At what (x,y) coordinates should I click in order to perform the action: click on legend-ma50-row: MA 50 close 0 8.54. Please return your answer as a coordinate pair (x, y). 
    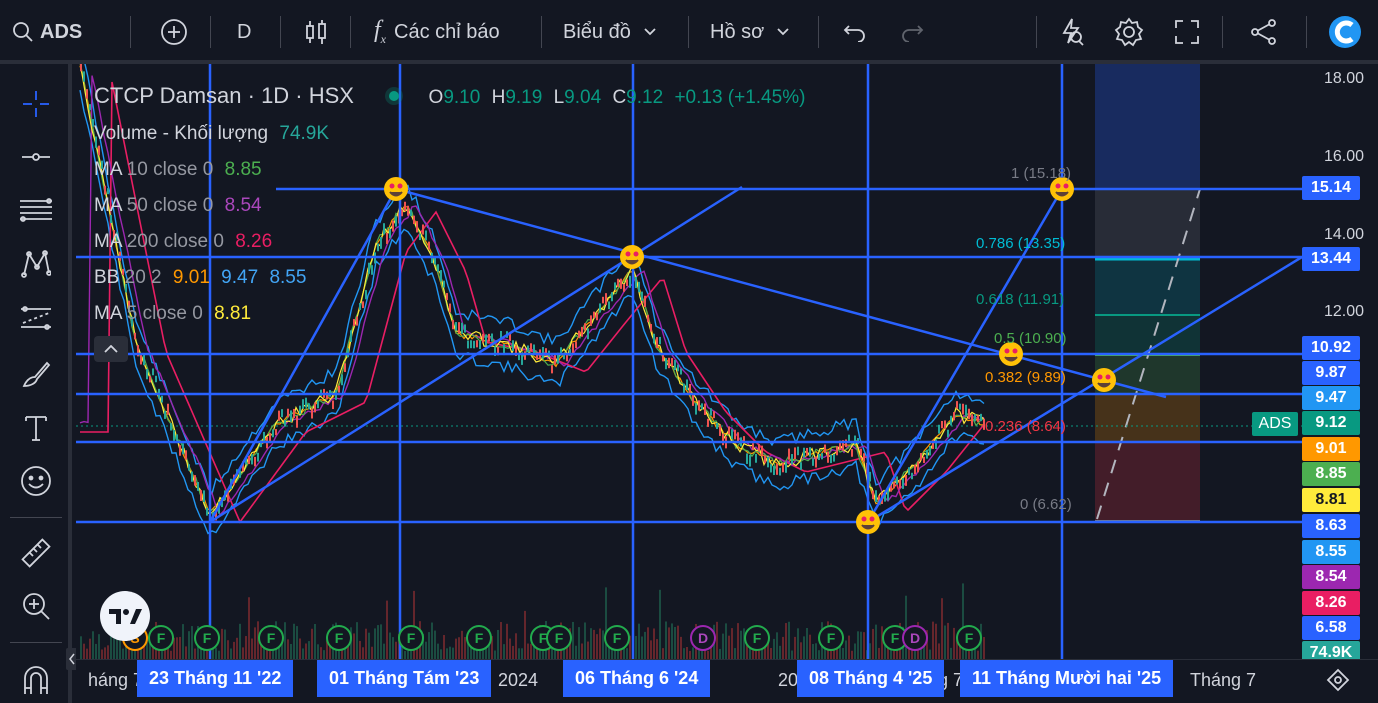
    Looking at the image, I should click on (449, 206).